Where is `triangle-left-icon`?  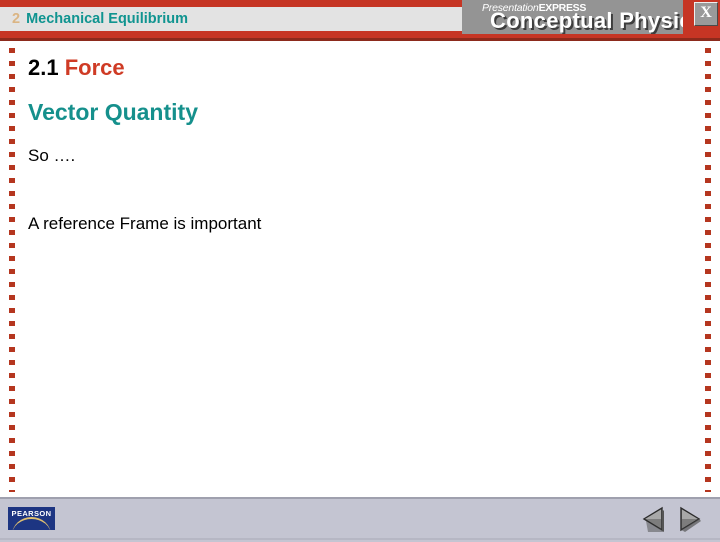 triangle-left-icon is located at coordinates (653, 519).